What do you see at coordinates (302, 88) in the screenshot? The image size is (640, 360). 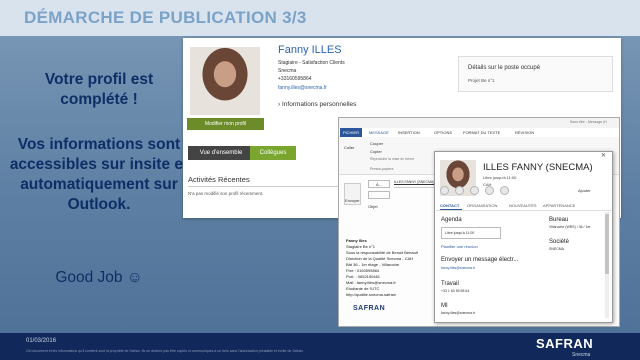 I see `profile-email-link: fanny.illes@snecma.fr` at bounding box center [302, 88].